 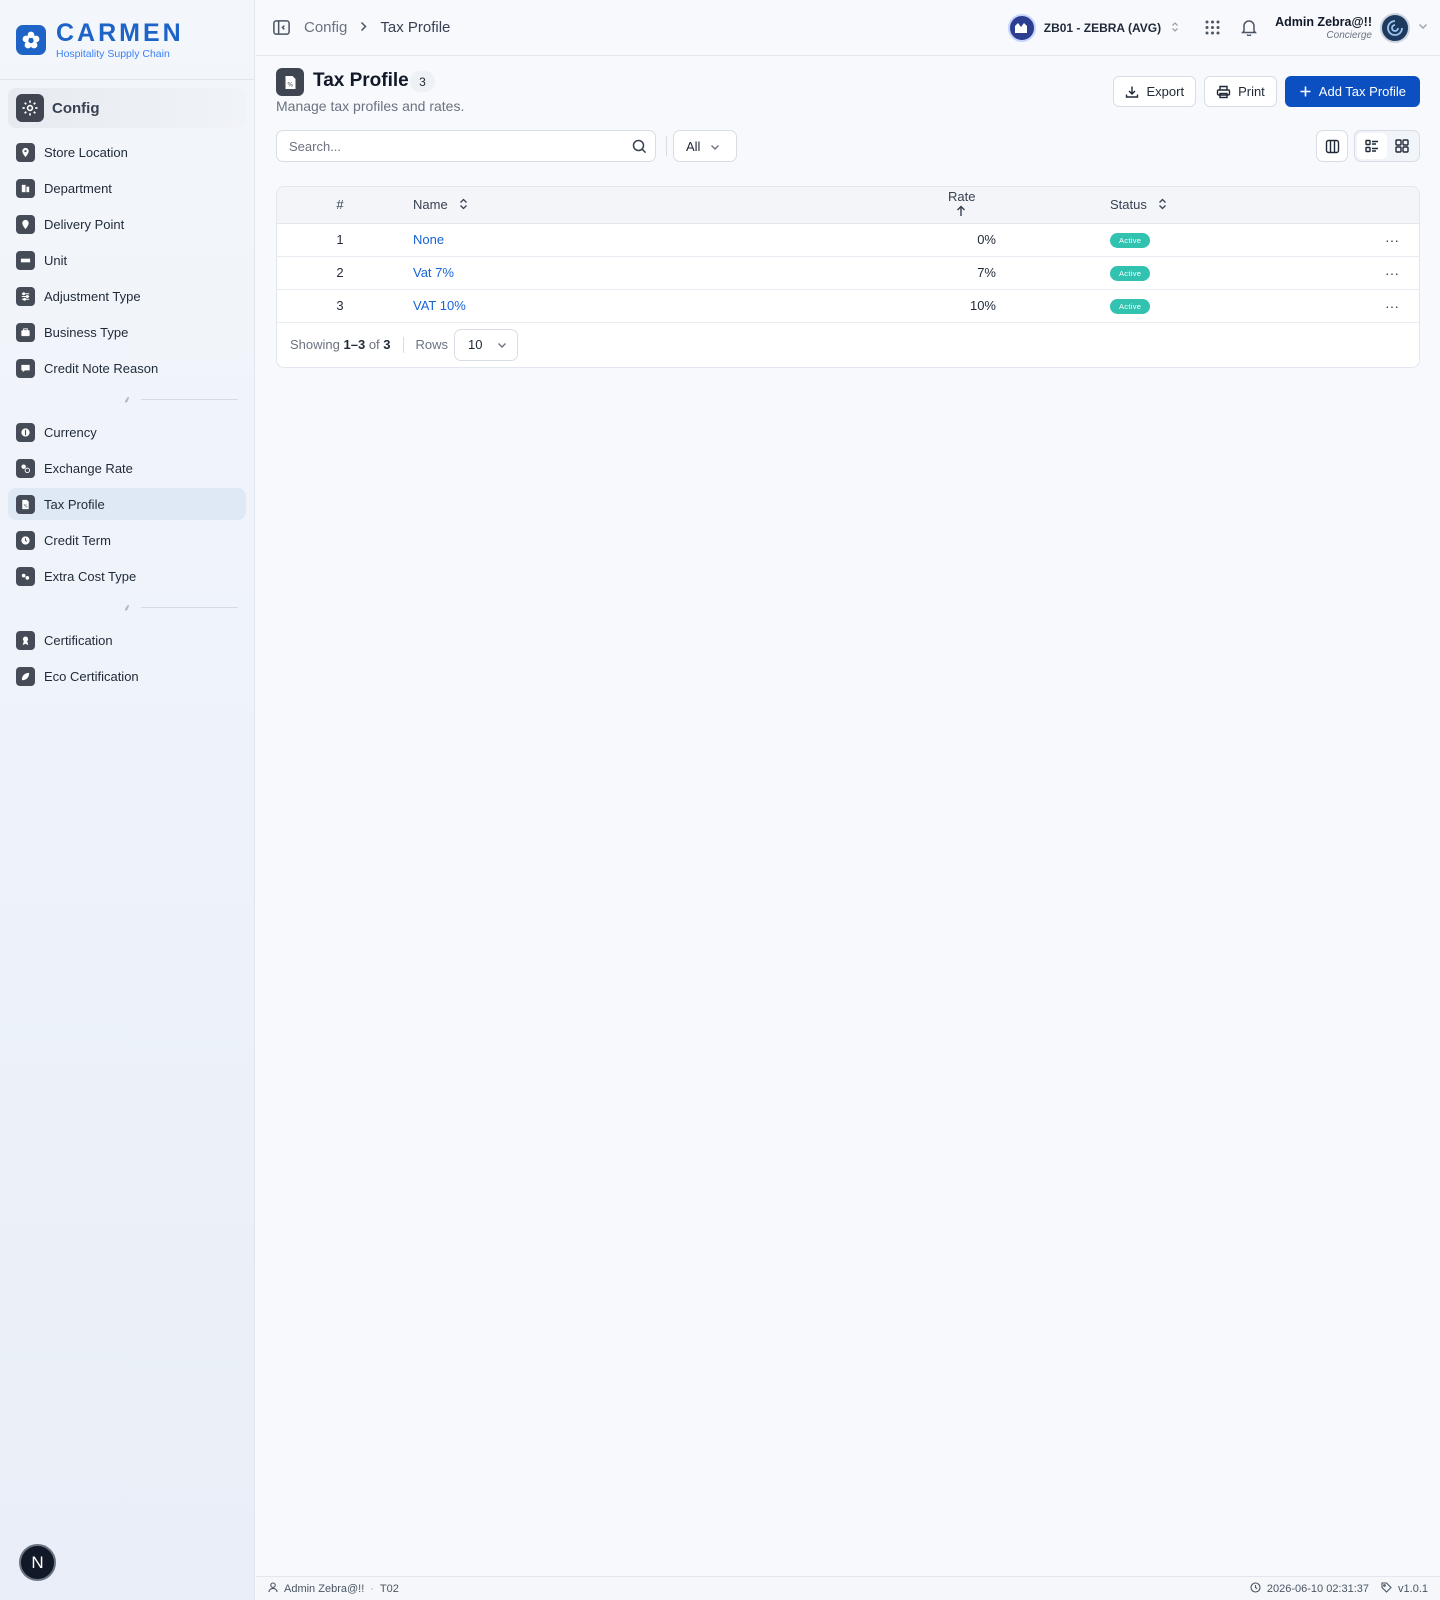 I want to click on rows-per-page-select: 10, so click(x=486, y=344).